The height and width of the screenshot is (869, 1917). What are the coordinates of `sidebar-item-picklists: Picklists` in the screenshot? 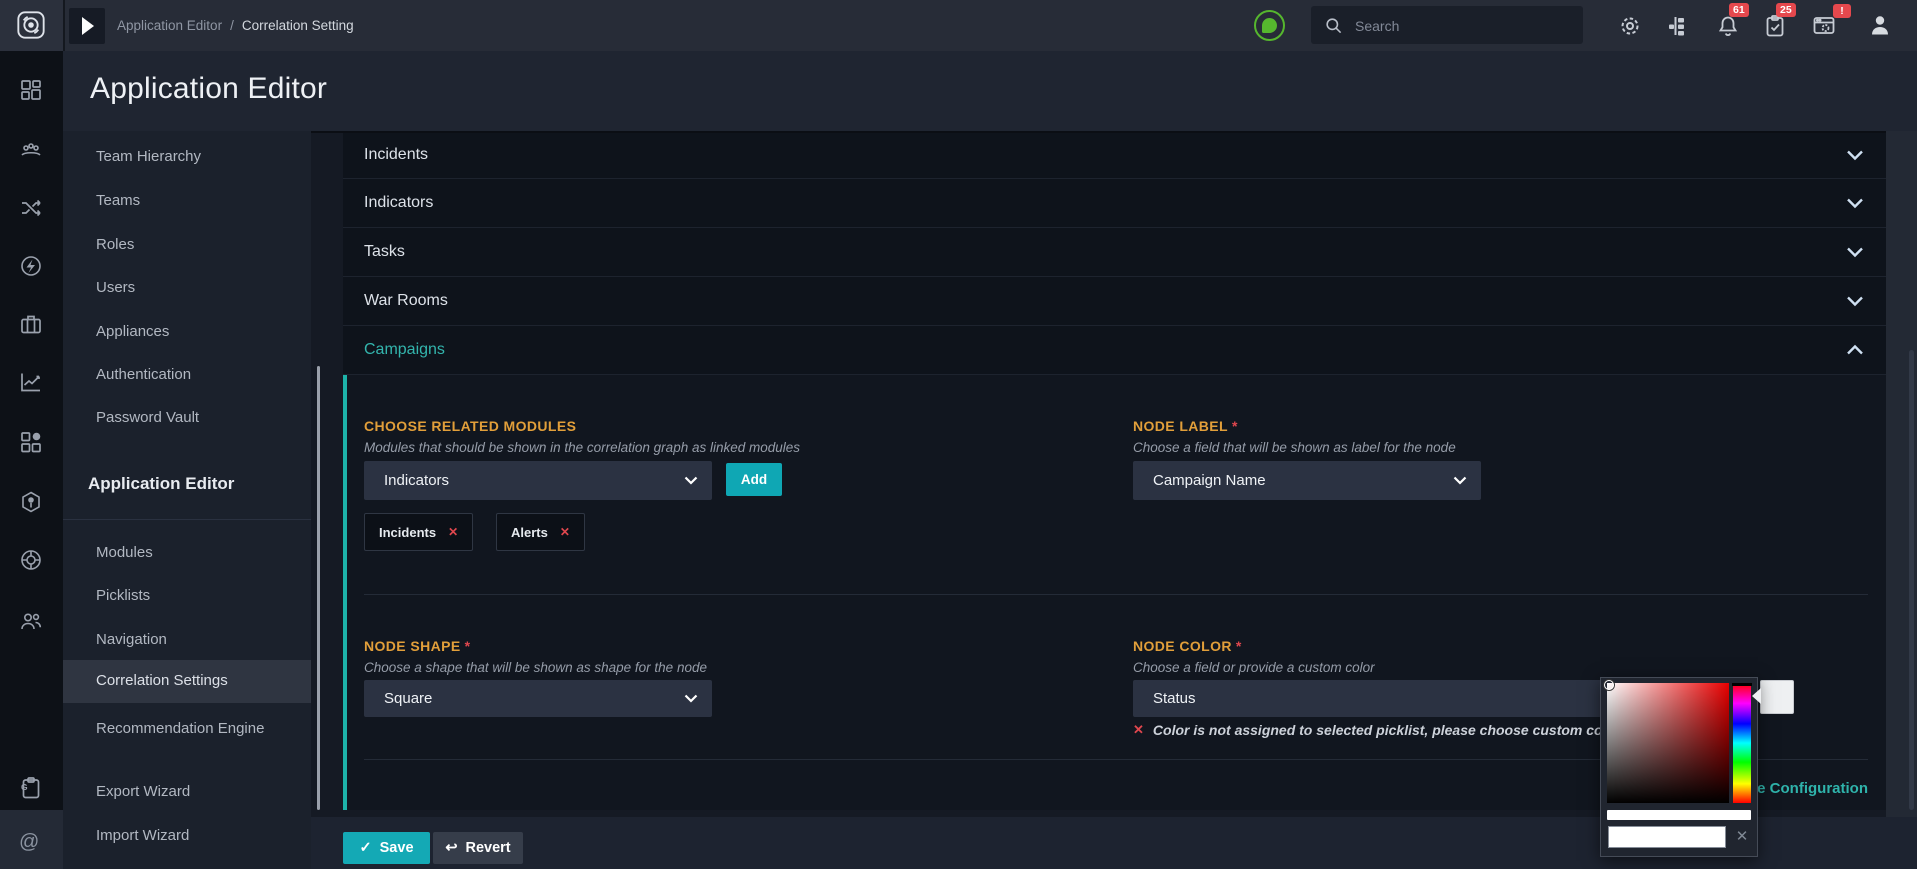 It's located at (123, 595).